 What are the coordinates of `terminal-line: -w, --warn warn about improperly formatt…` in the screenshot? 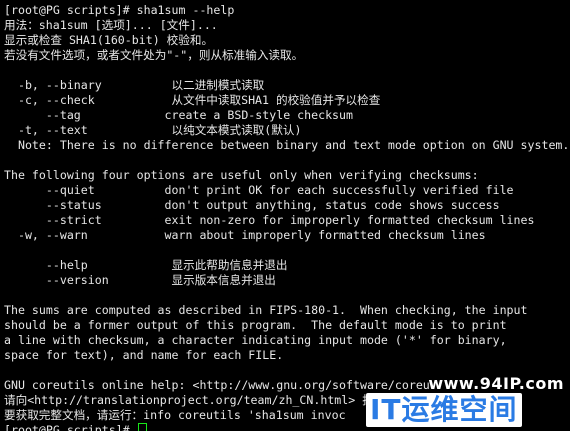 It's located at (245, 235).